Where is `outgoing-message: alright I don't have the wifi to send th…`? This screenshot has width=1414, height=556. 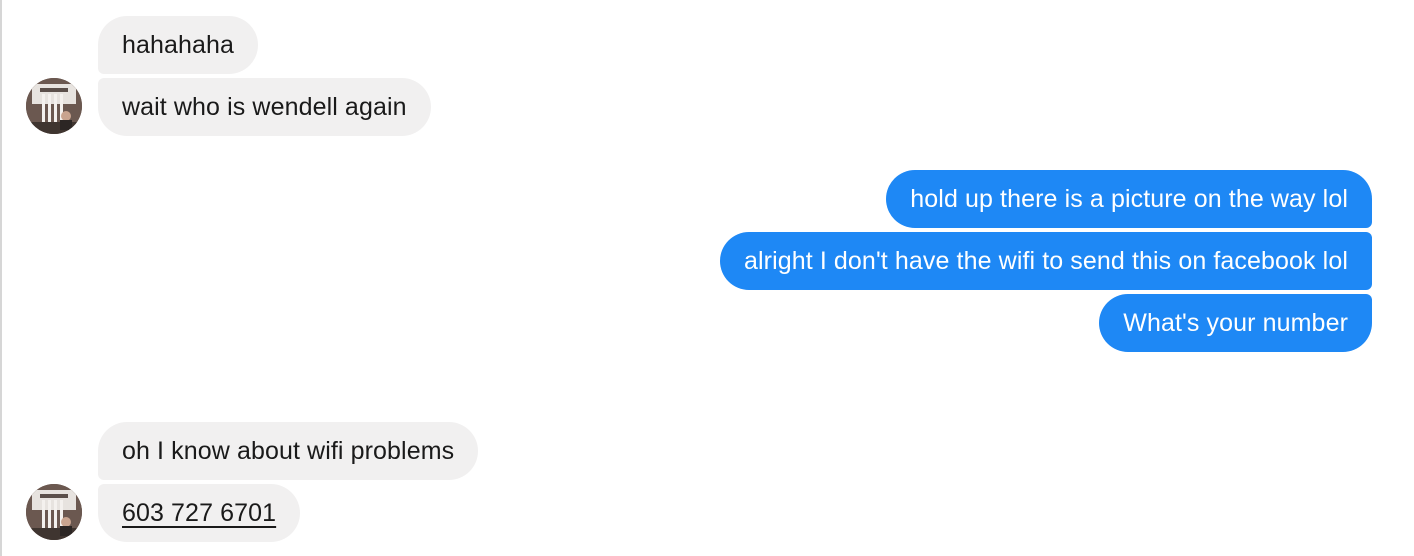
outgoing-message: alright I don't have the wifi to send th… is located at coordinates (1046, 261).